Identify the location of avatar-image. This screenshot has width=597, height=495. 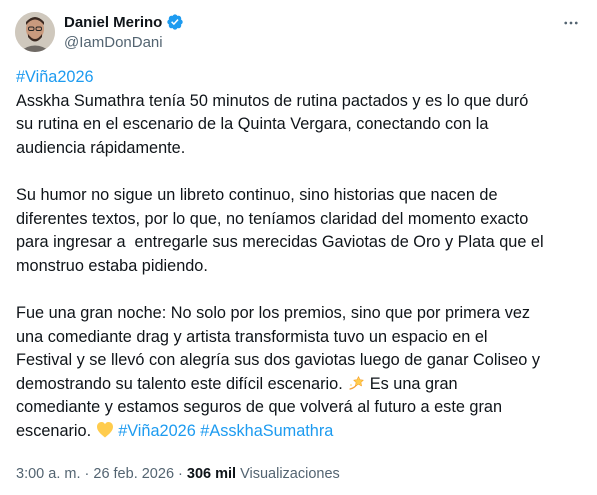
(35, 32).